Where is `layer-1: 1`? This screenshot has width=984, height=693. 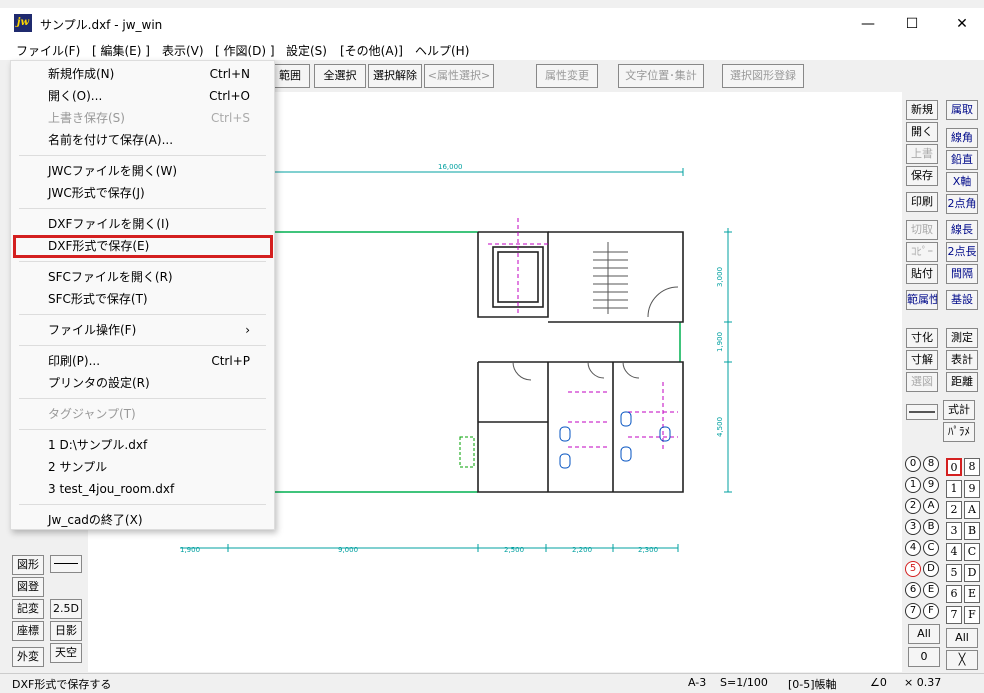
layer-1: 1 is located at coordinates (913, 485).